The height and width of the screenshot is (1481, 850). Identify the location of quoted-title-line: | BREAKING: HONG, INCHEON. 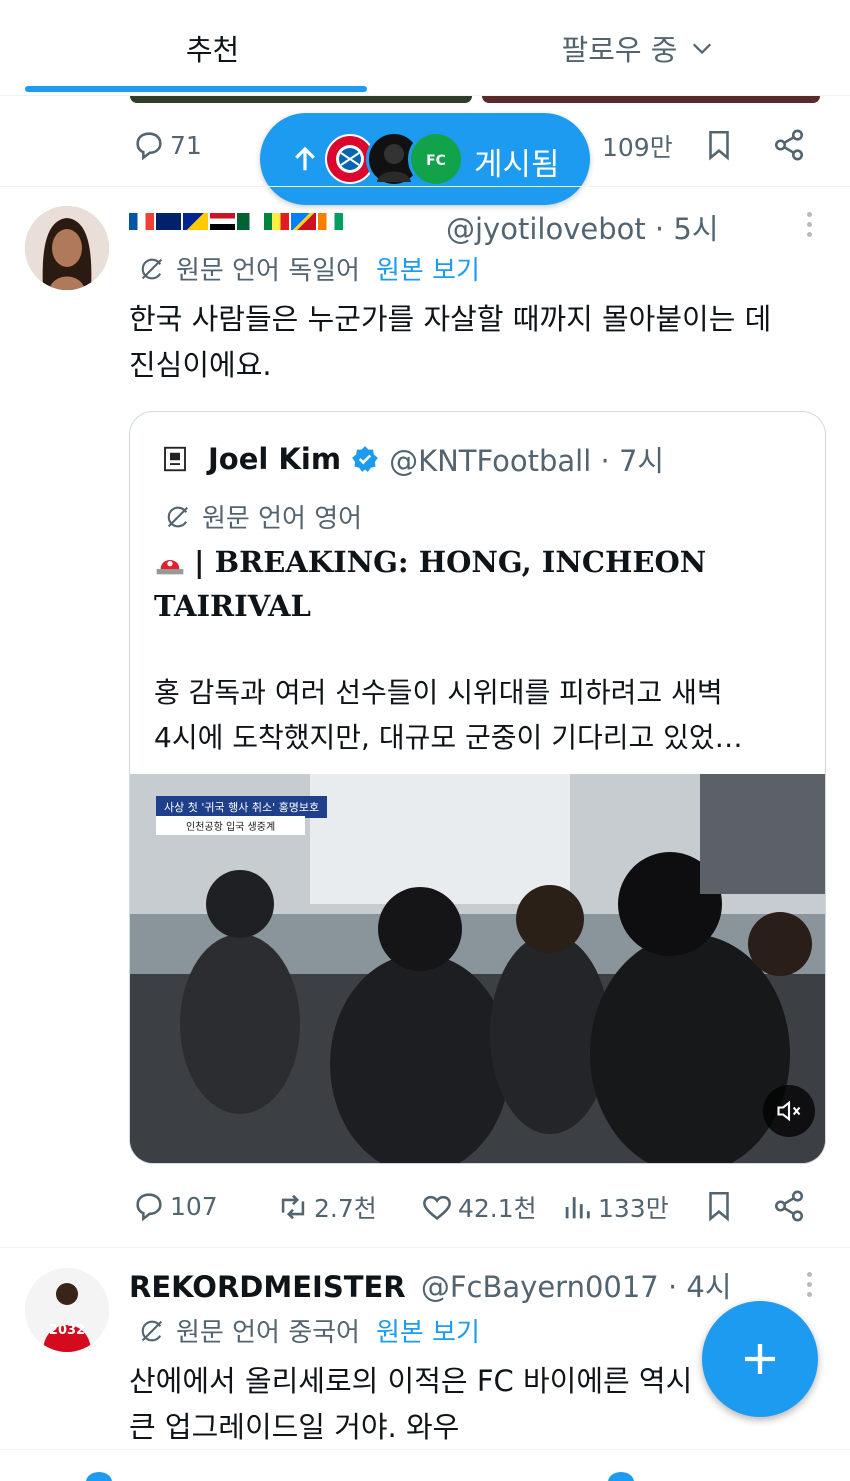
(450, 562).